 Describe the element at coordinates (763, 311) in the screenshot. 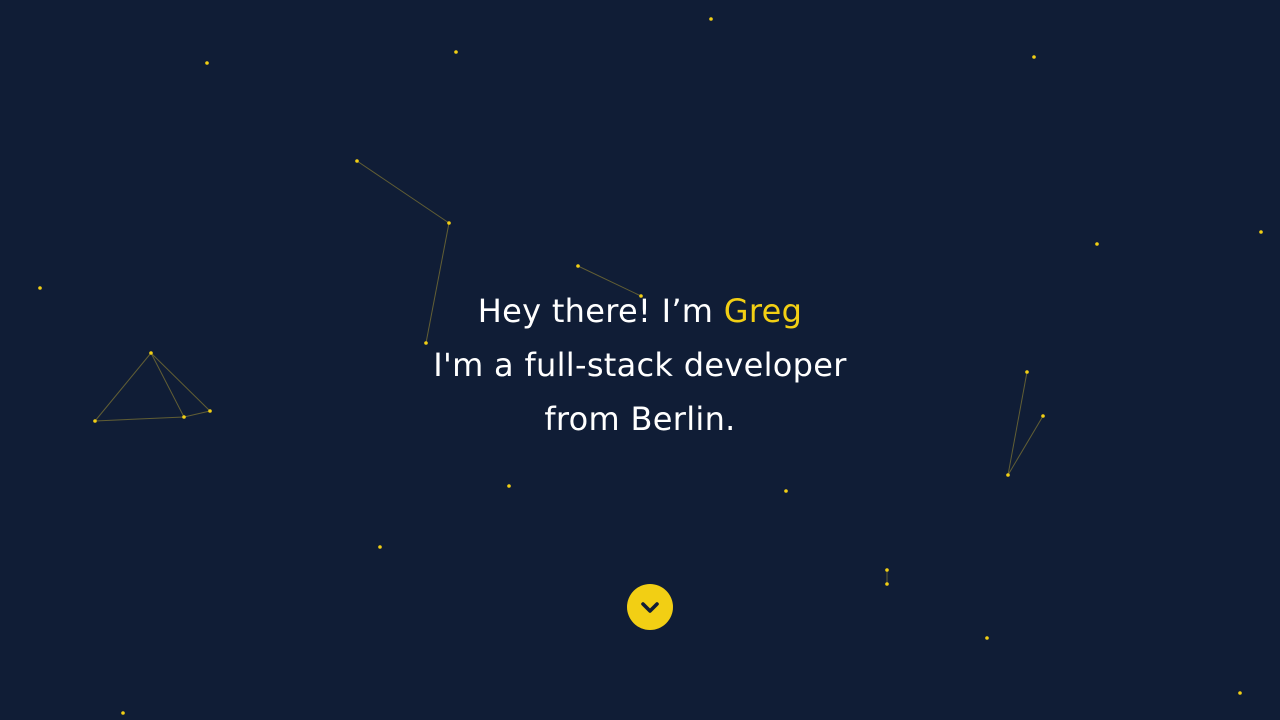

I see `name-highlight: Greg` at that location.